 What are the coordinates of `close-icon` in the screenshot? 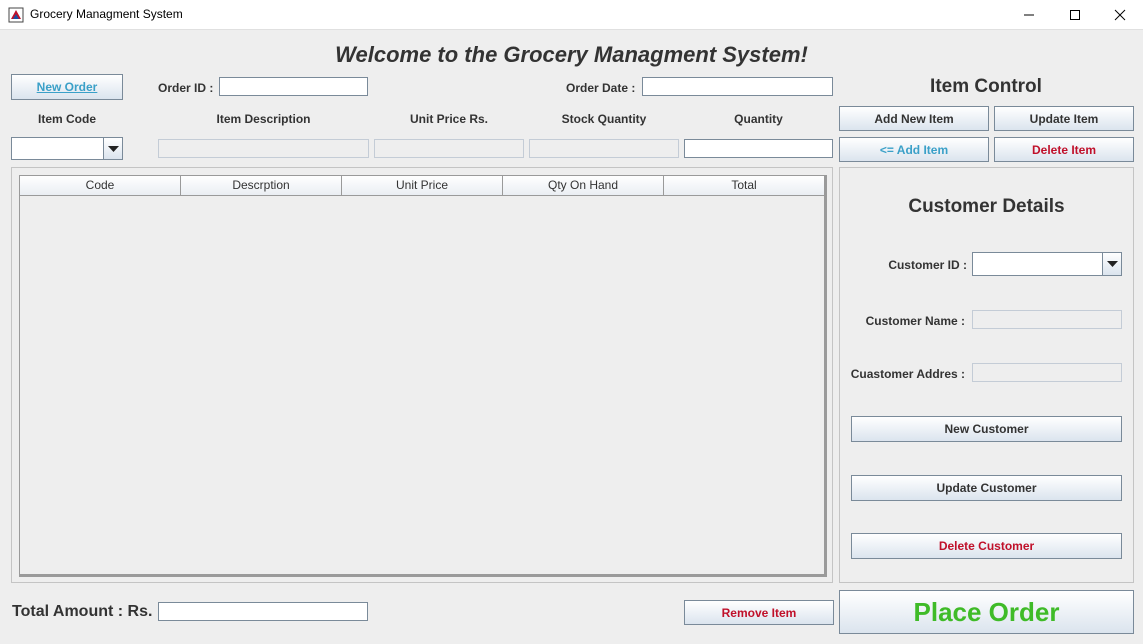 It's located at (1120, 15).